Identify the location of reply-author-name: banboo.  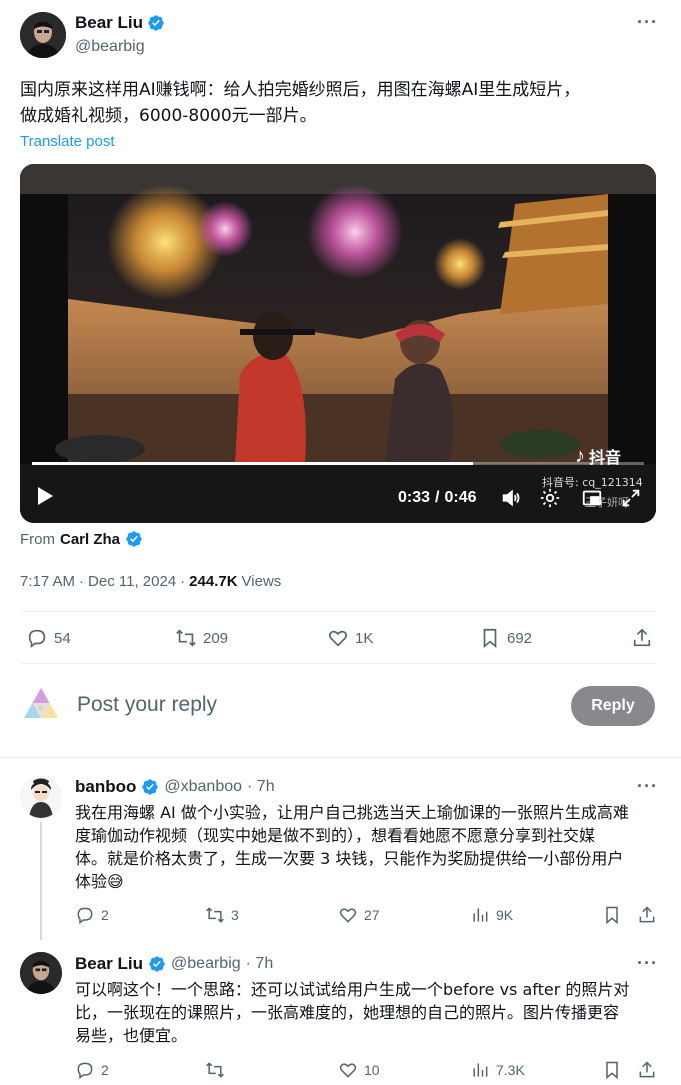
(105, 787).